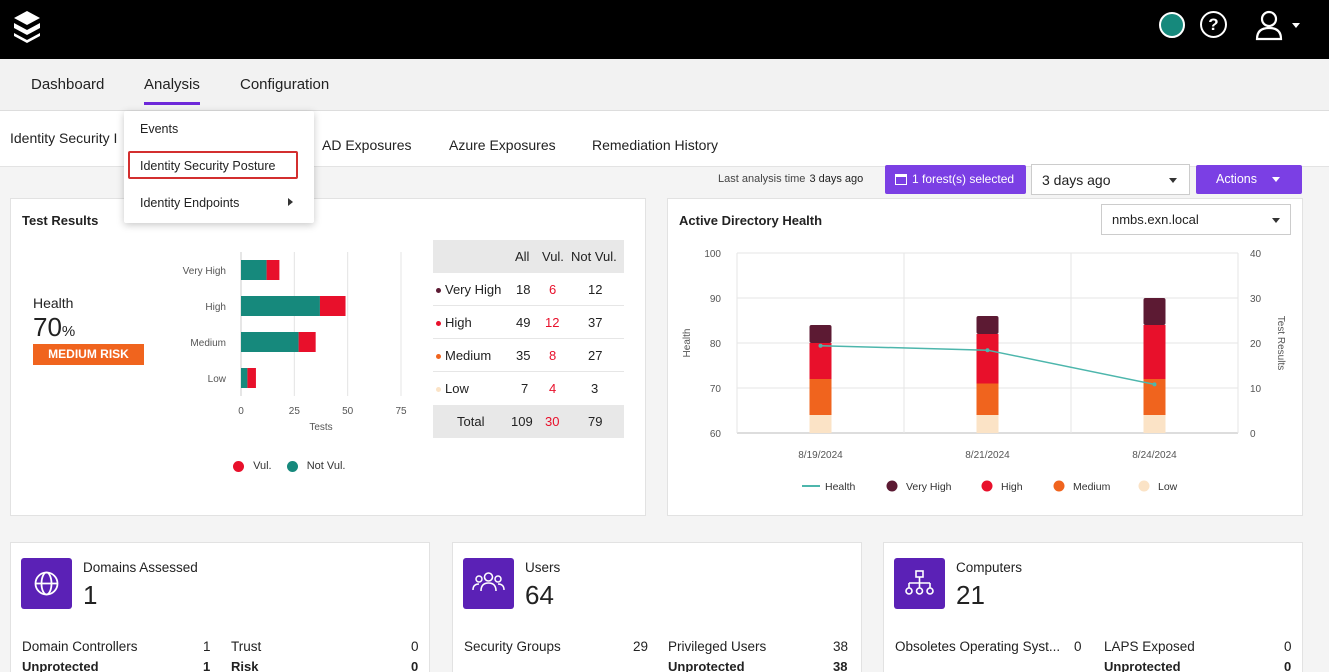  What do you see at coordinates (207, 646) in the screenshot?
I see `stat-value: 1` at bounding box center [207, 646].